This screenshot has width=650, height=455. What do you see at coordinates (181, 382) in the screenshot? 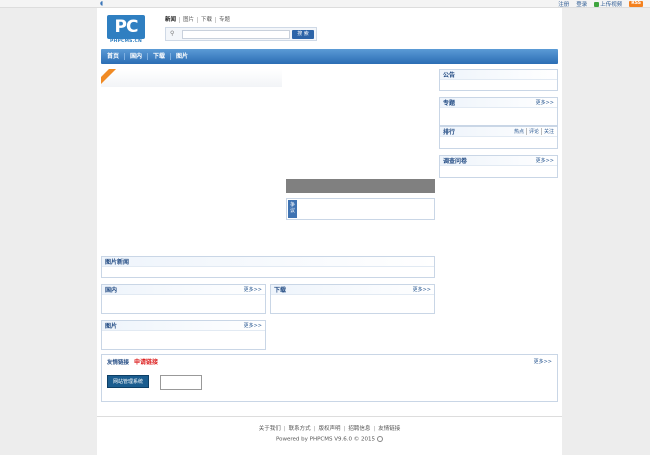
I see `friend-logo-broken-image` at bounding box center [181, 382].